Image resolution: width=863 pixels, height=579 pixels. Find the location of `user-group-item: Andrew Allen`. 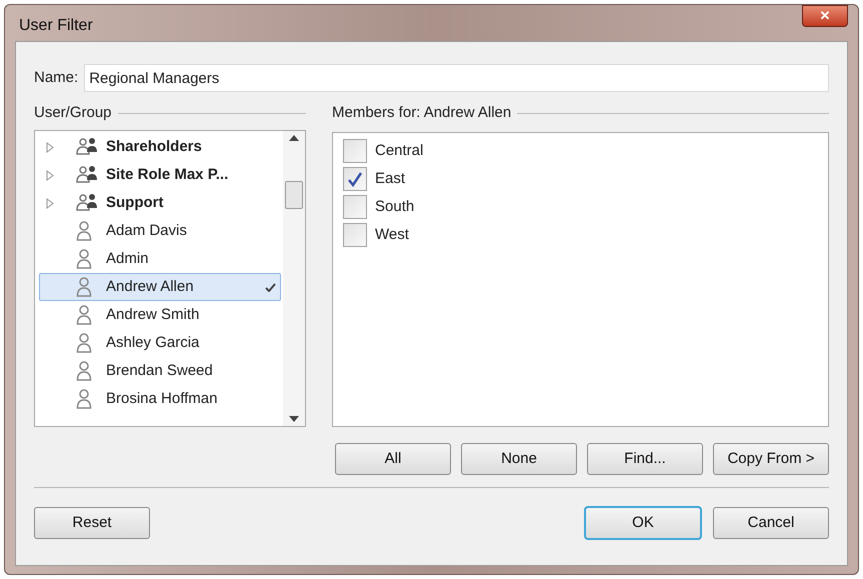

user-group-item: Andrew Allen is located at coordinates (160, 287).